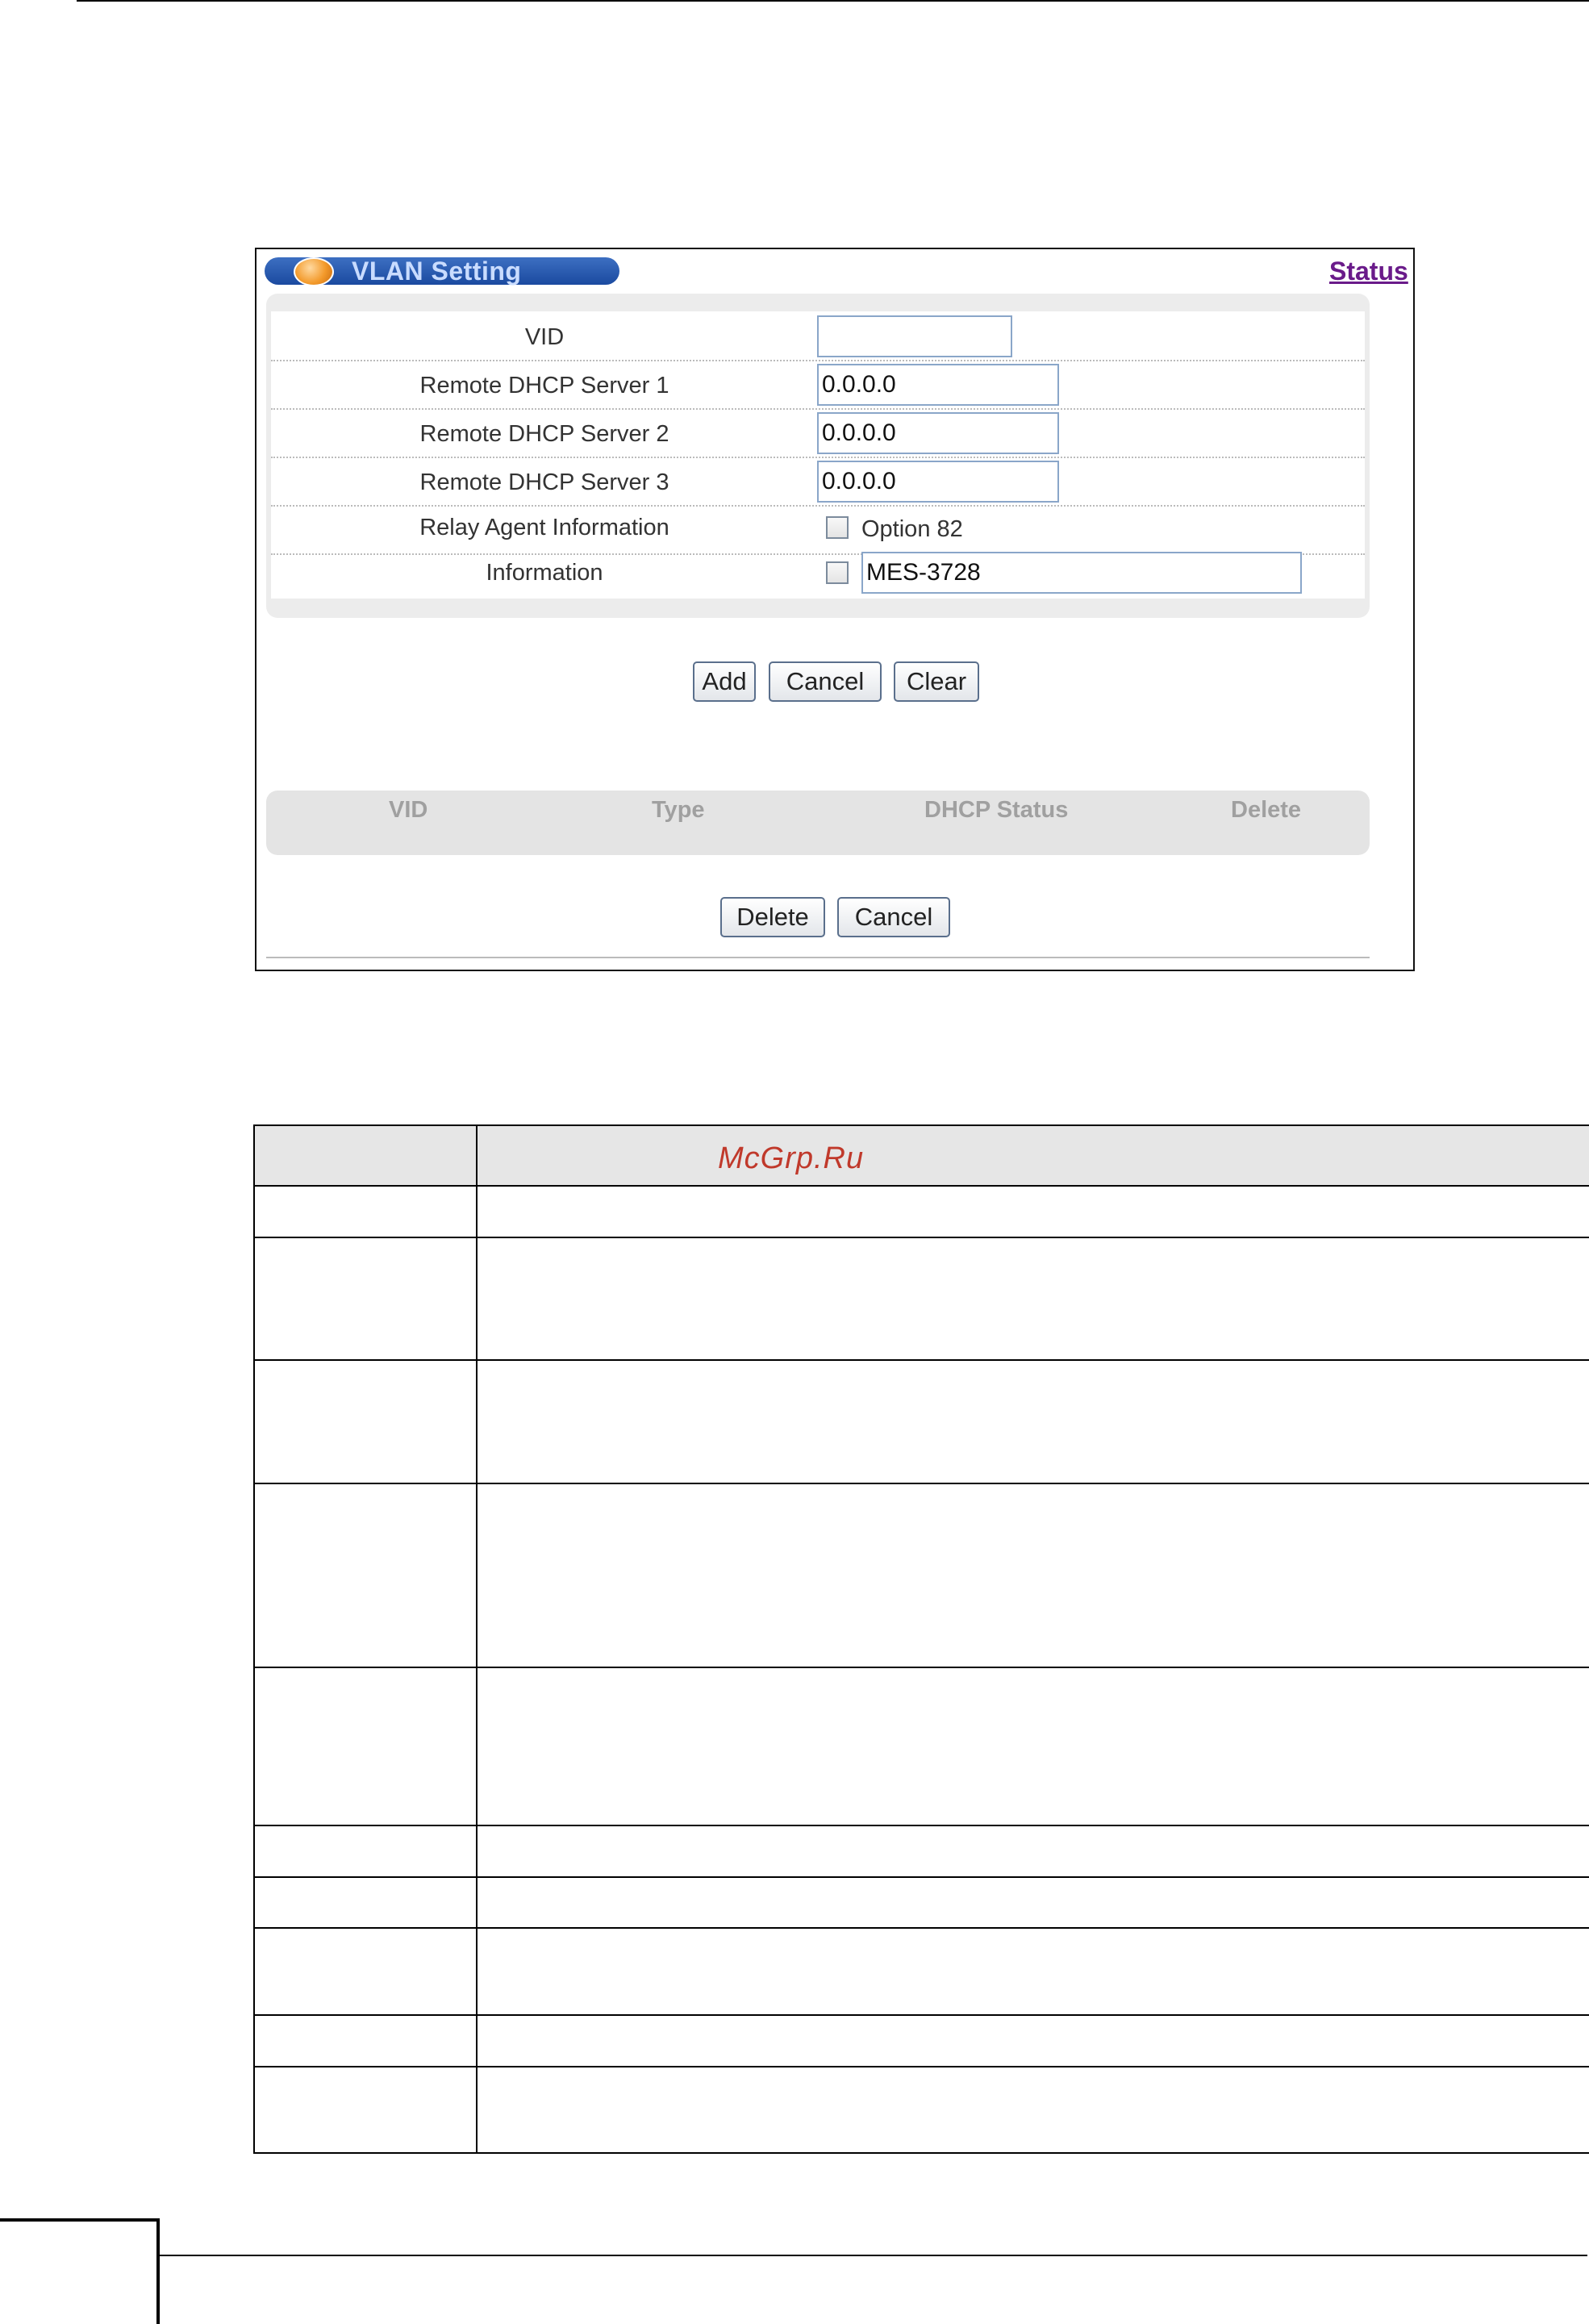 This screenshot has height=2324, width=1589. I want to click on add-button: Add, so click(724, 681).